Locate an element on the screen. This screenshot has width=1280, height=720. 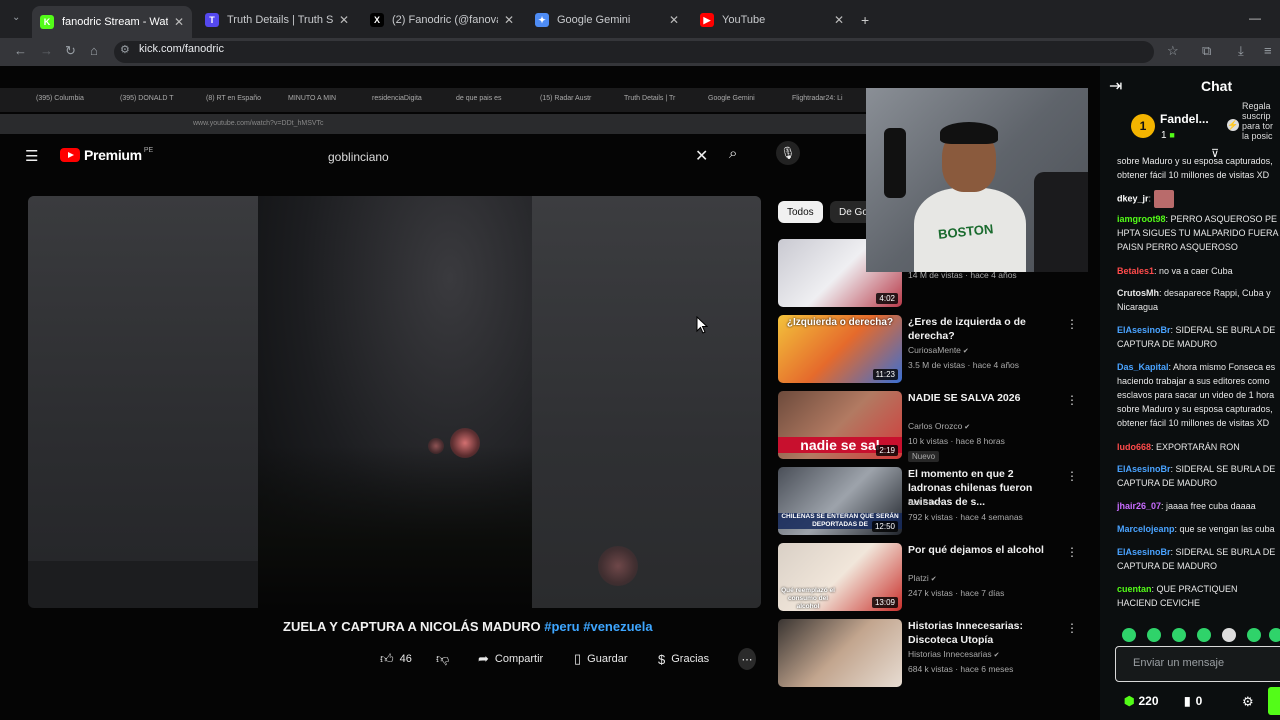
reload-button: ↻ is located at coordinates (70, 51).